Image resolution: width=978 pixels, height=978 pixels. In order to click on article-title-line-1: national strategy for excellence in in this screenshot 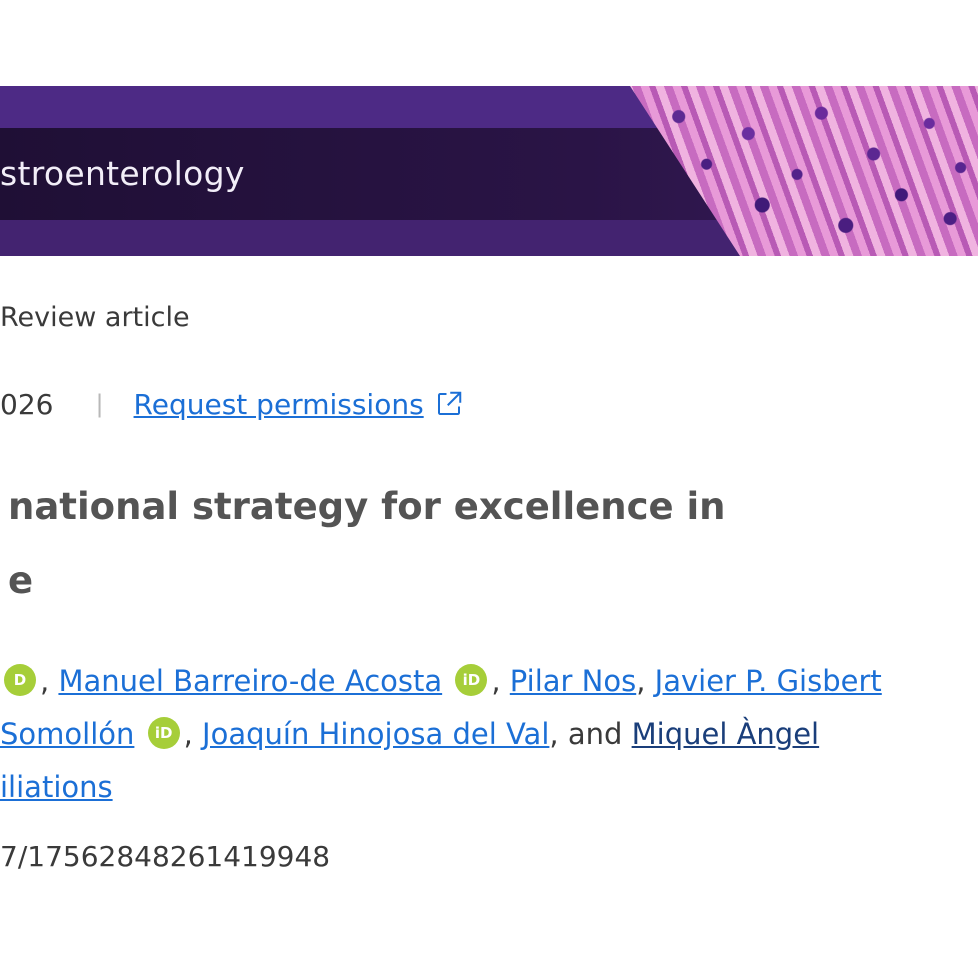, I will do `click(367, 506)`.